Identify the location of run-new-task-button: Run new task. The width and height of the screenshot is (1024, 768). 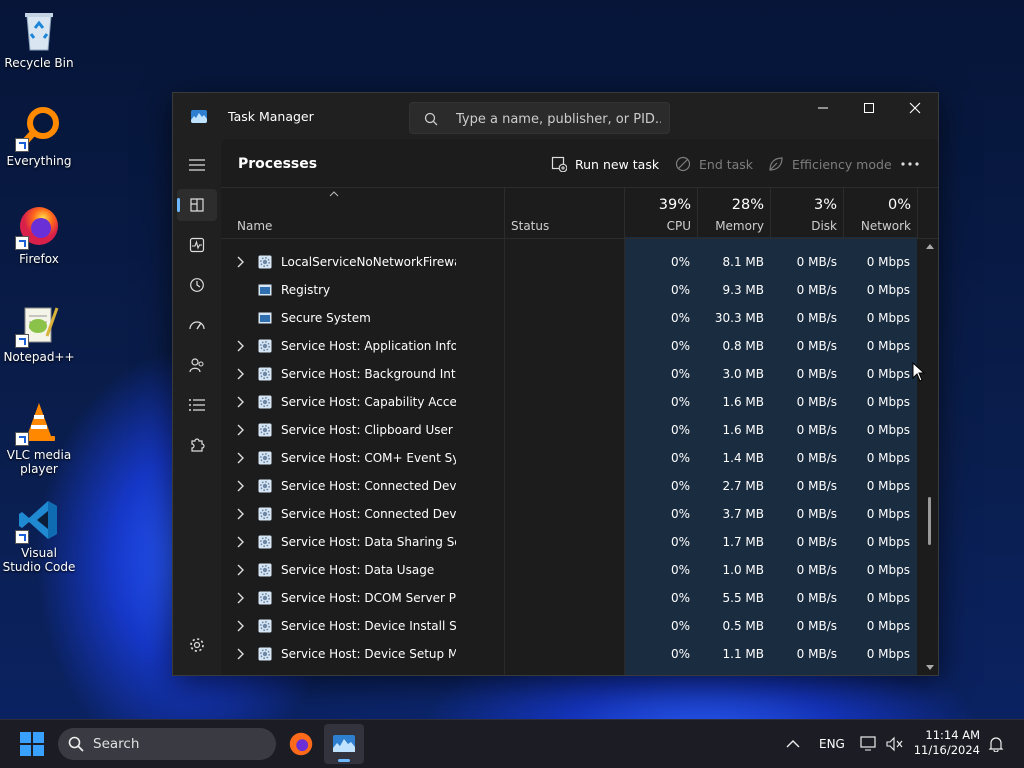
(605, 164).